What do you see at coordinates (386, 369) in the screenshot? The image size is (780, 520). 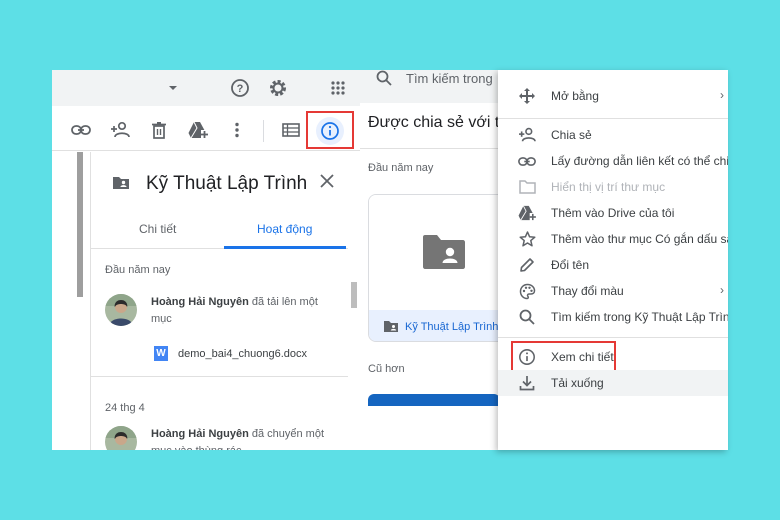 I see `section-label: Cũ hơn` at bounding box center [386, 369].